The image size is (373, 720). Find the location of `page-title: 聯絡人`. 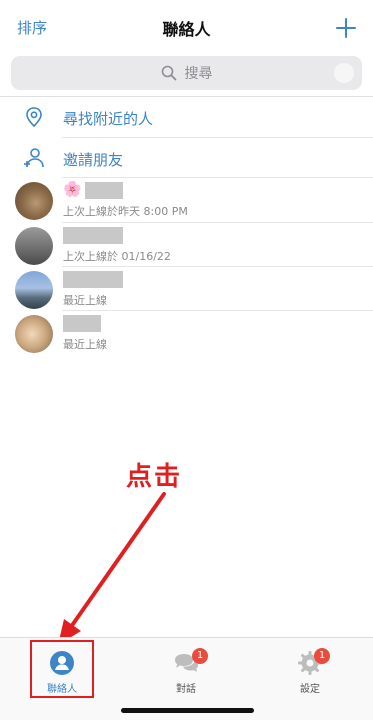

page-title: 聯絡人 is located at coordinates (186, 29).